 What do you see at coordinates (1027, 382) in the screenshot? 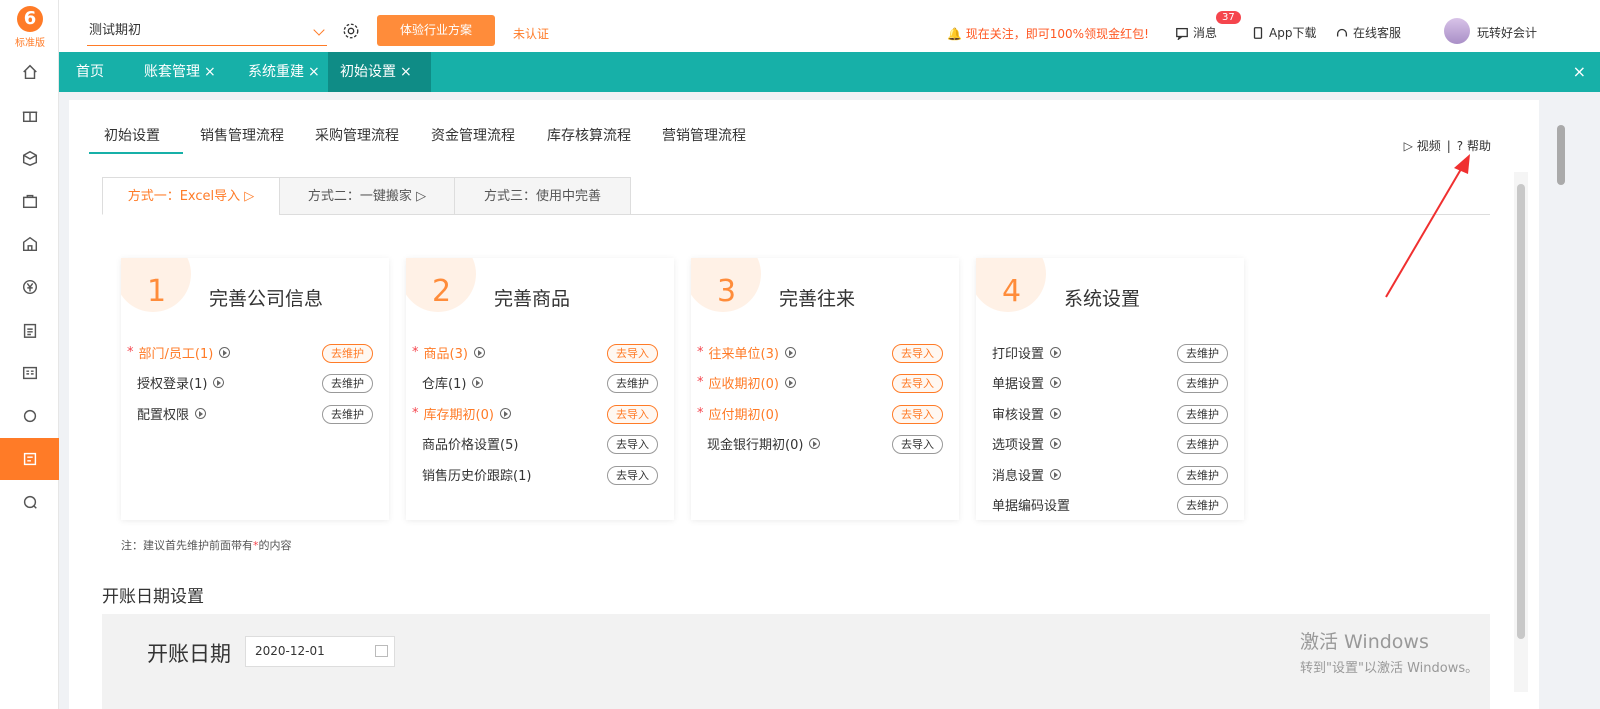
I see `card-item: 单据设置` at bounding box center [1027, 382].